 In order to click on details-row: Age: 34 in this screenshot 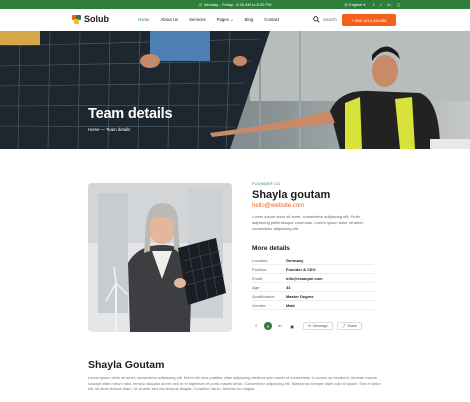, I will do `click(313, 287)`.